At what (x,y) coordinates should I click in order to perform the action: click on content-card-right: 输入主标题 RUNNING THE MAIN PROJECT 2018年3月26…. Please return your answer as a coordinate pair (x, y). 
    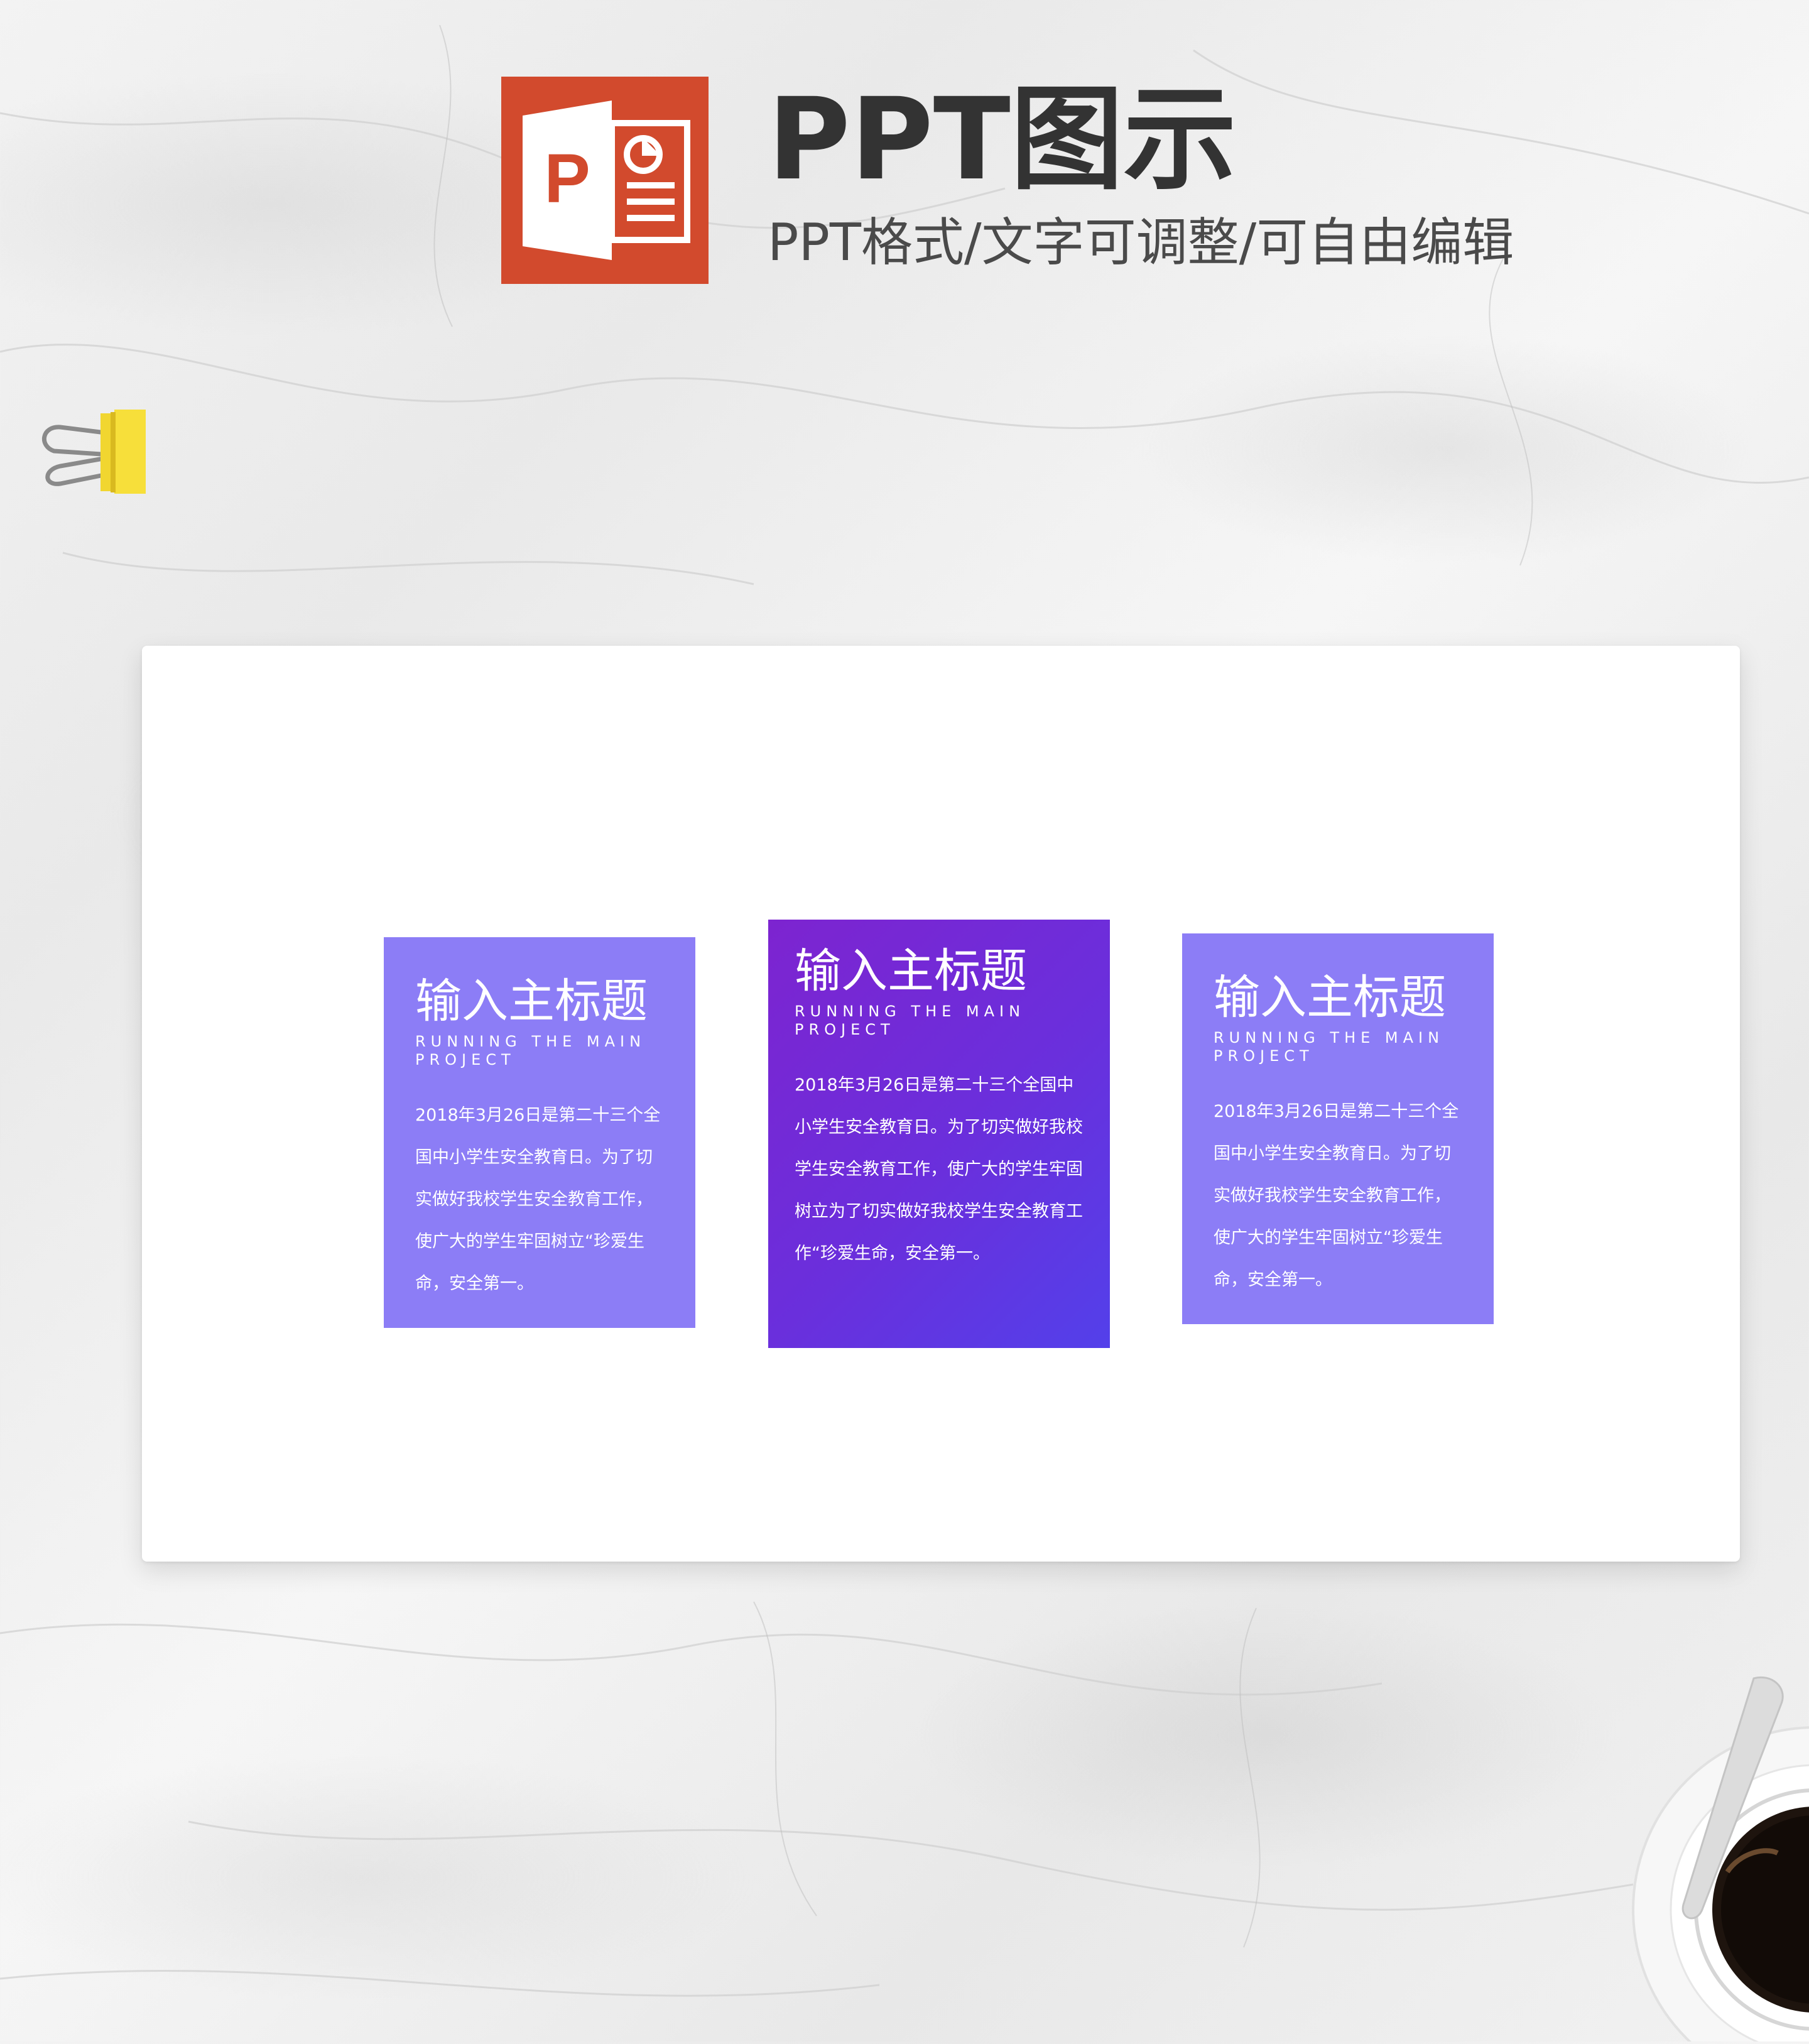
    Looking at the image, I should click on (1338, 1128).